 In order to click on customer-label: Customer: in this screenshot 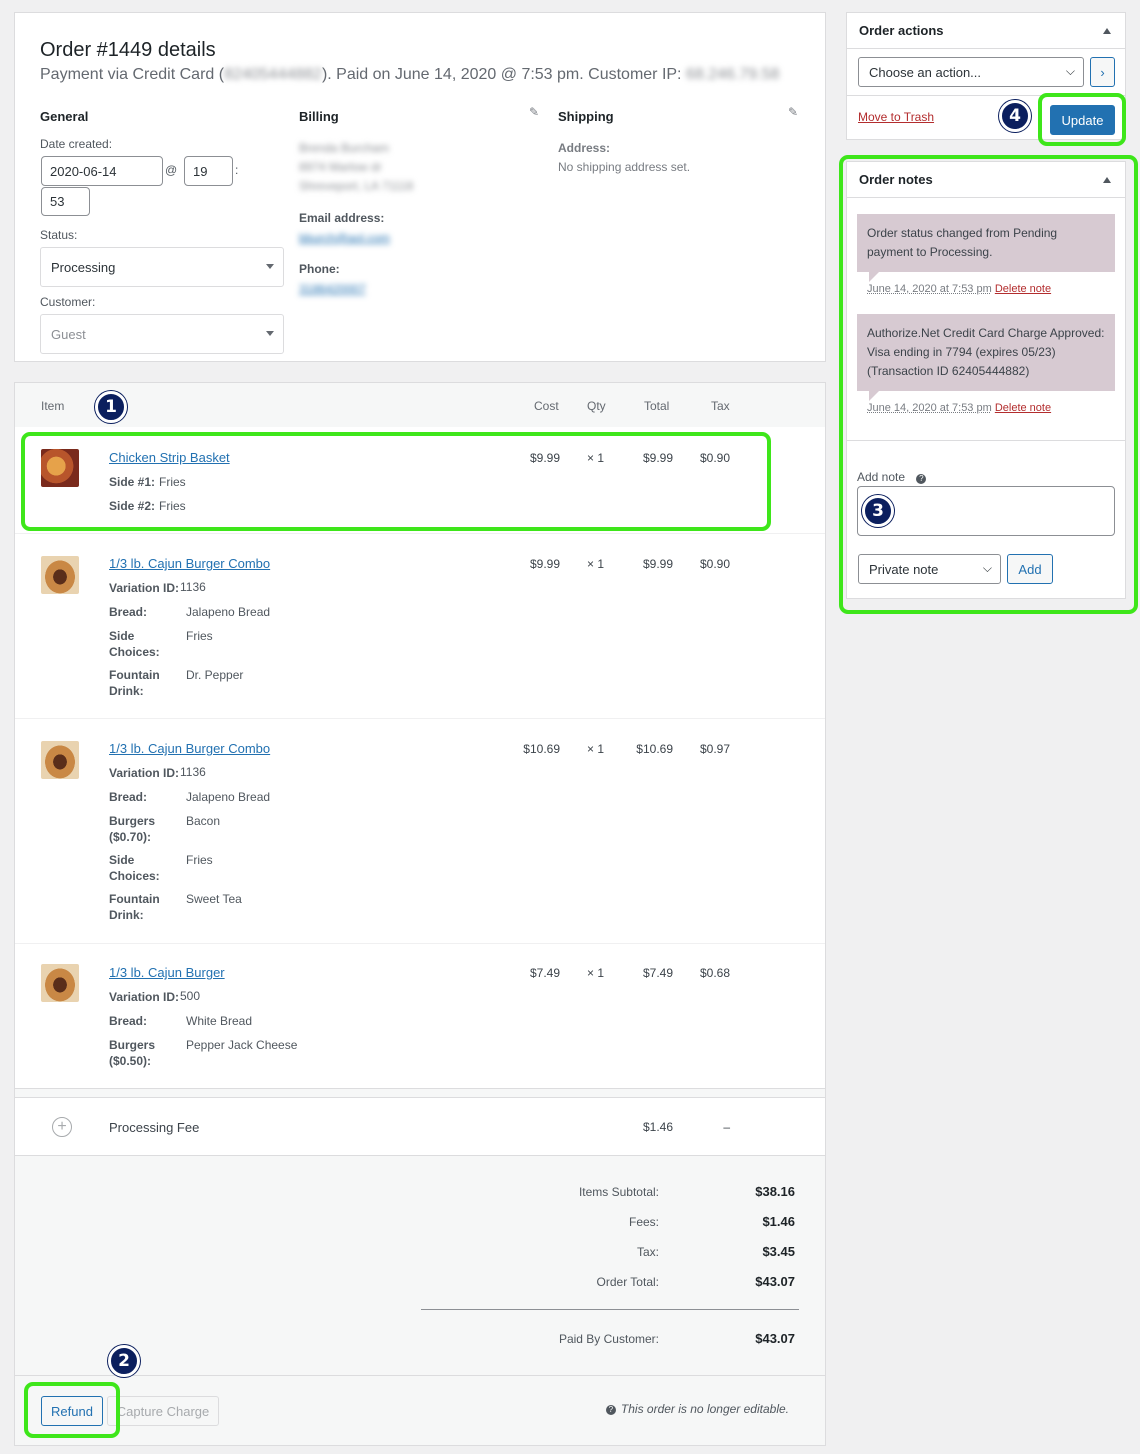, I will do `click(68, 302)`.